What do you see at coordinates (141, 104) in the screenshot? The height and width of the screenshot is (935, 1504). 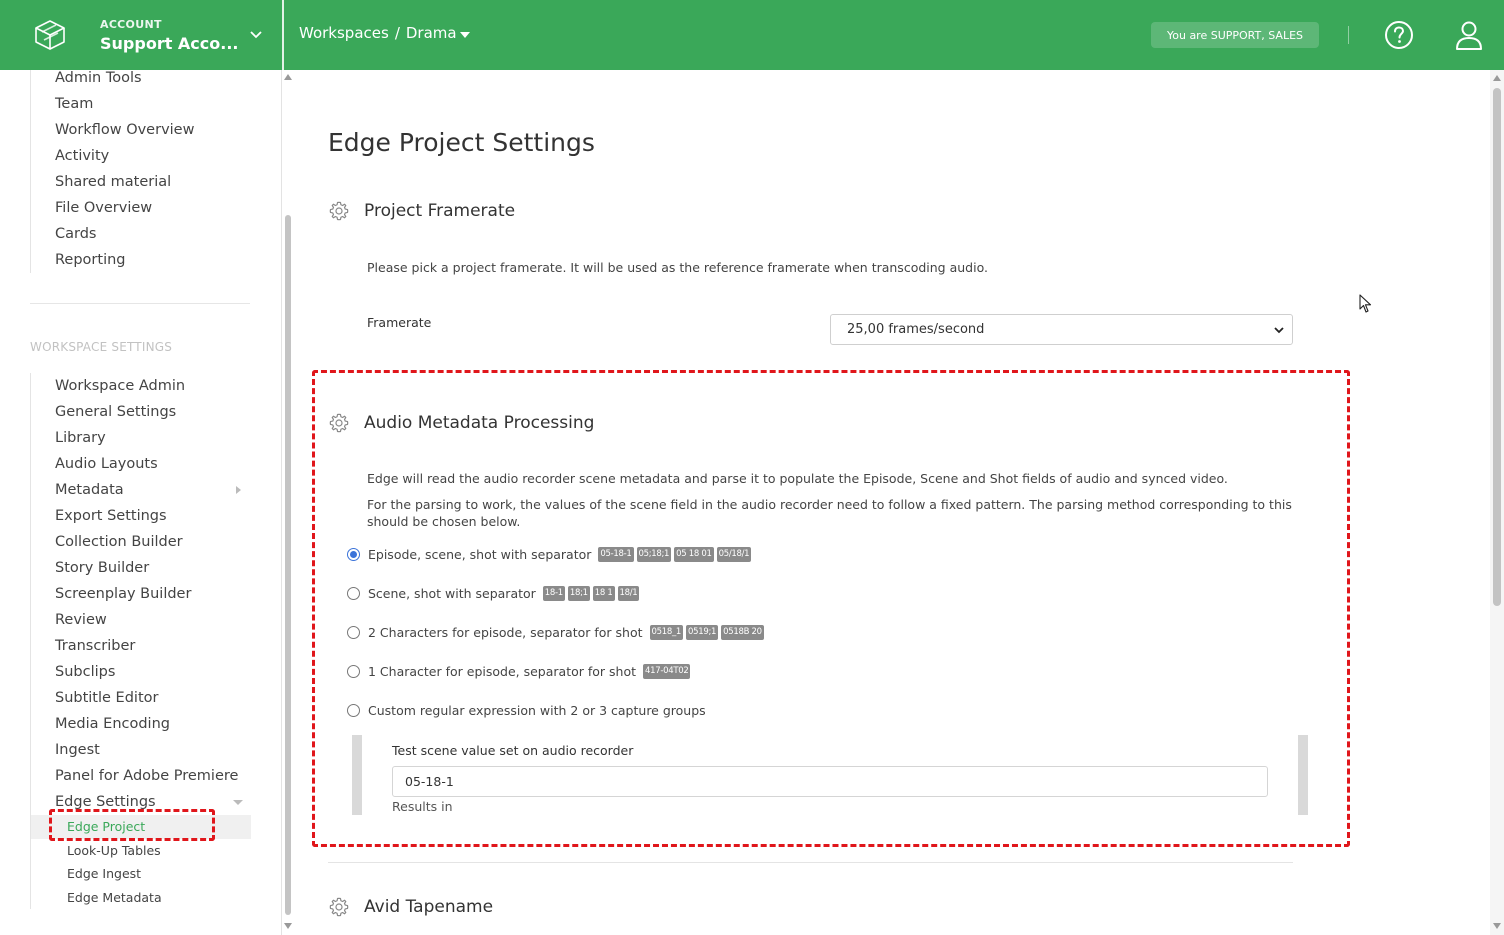 I see `sidebar-item-team: Team` at bounding box center [141, 104].